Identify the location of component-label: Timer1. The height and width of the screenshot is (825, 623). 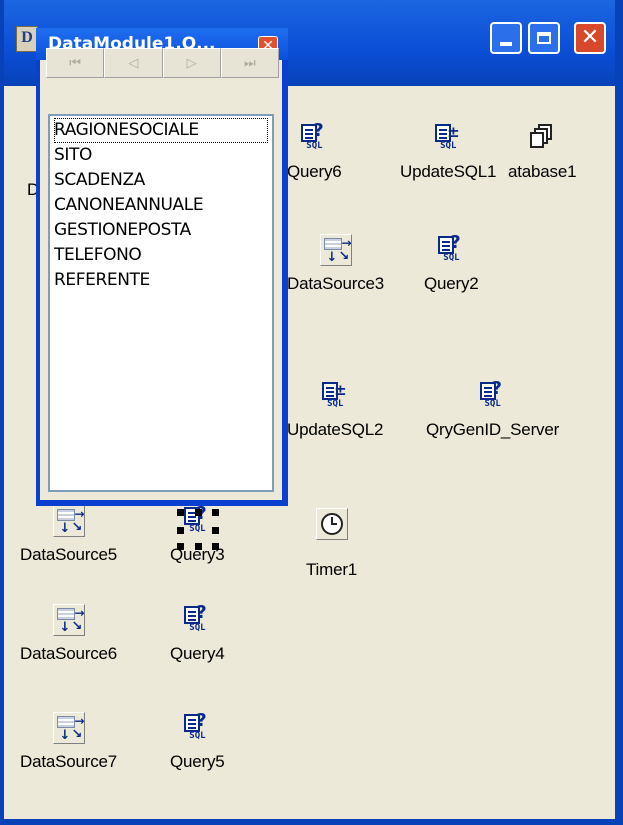
(332, 569).